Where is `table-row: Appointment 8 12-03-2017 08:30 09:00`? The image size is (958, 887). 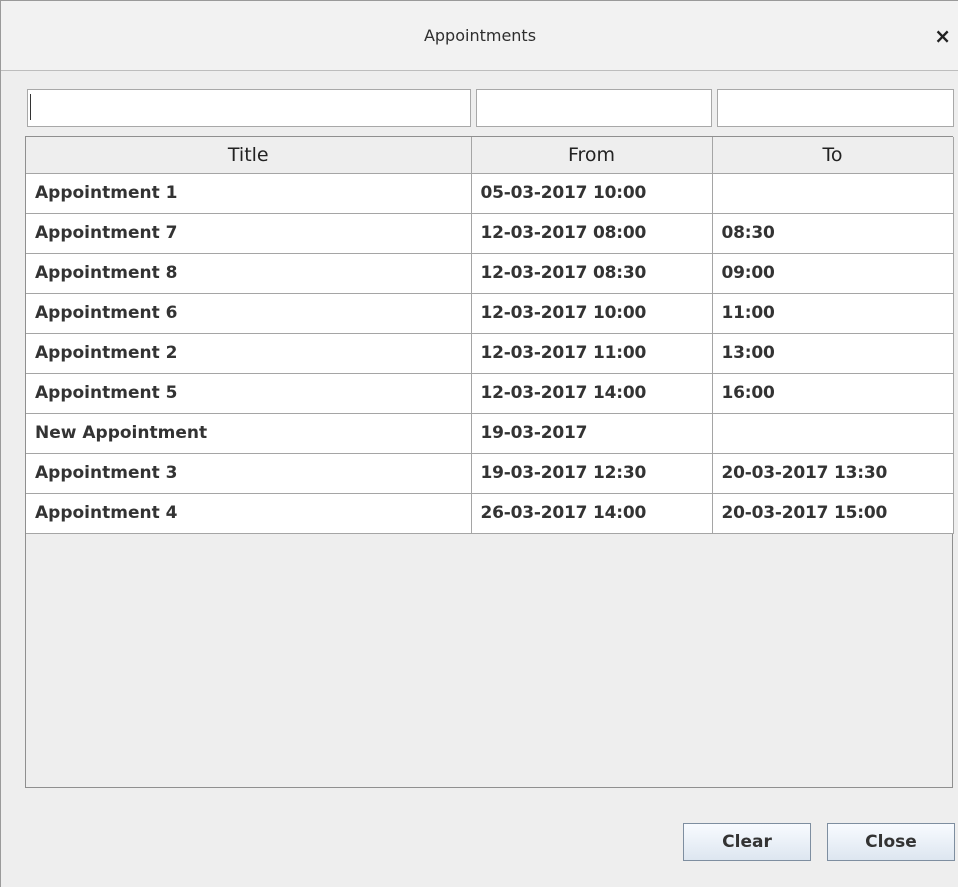 table-row: Appointment 8 12-03-2017 08:30 09:00 is located at coordinates (490, 273).